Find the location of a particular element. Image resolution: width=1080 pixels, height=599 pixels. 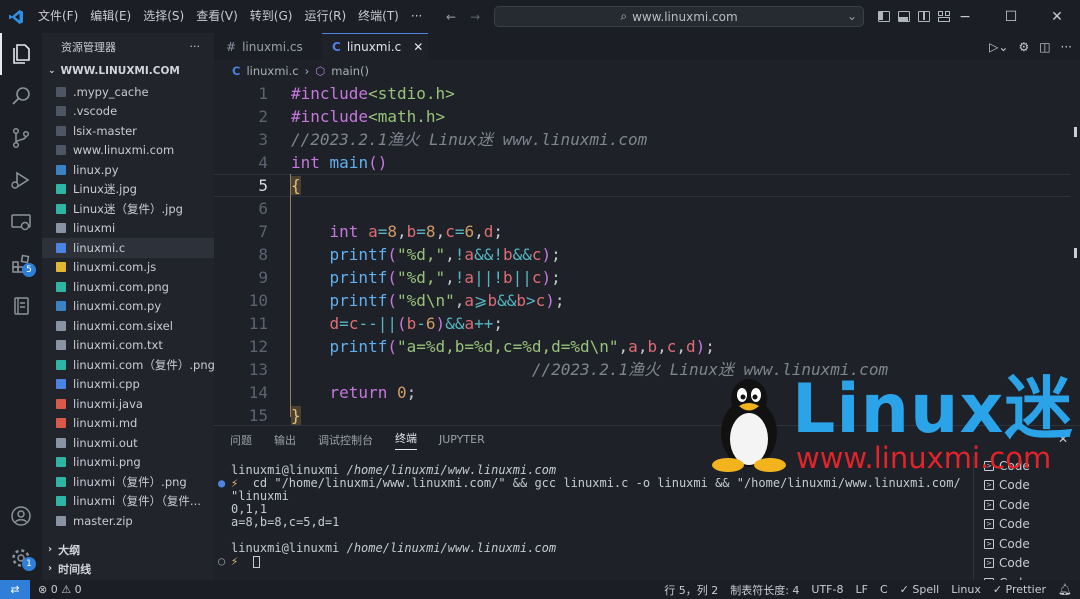

file-tree-item: linuxmi.md is located at coordinates (128, 424).